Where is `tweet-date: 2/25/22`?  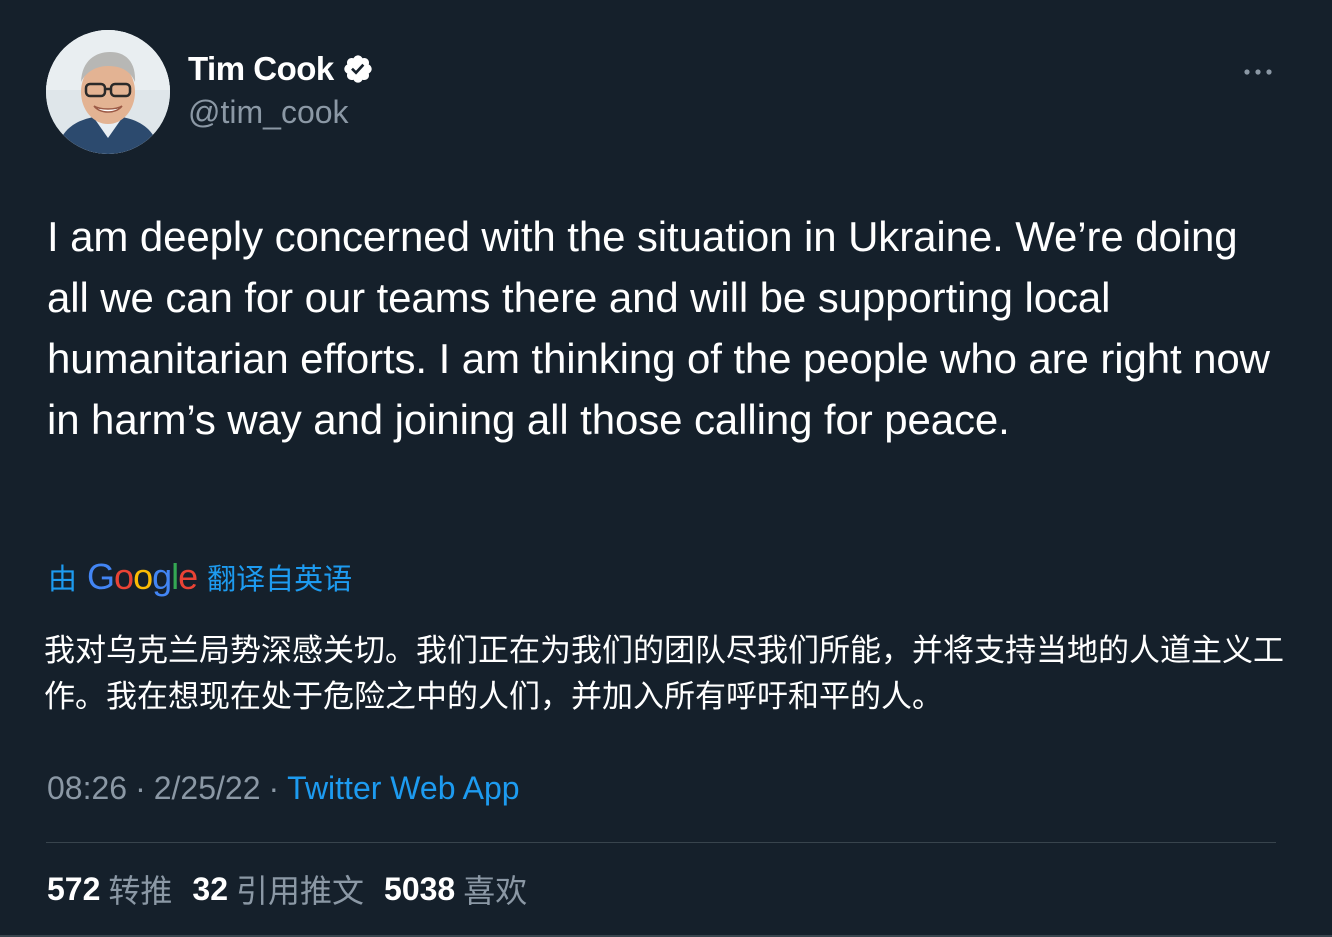
tweet-date: 2/25/22 is located at coordinates (207, 788).